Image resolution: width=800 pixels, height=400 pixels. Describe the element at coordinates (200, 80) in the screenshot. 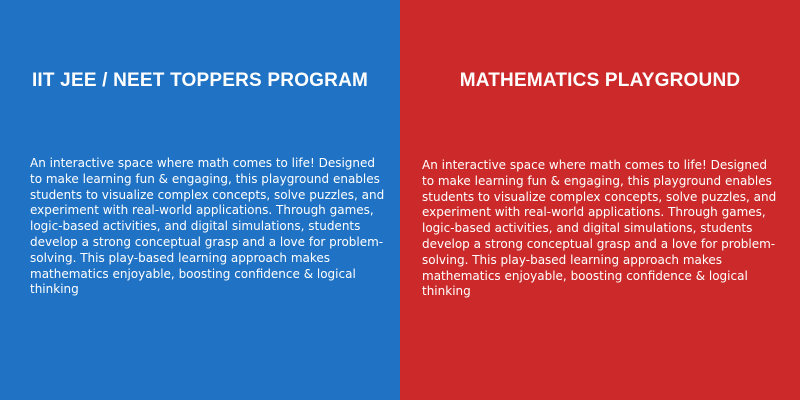

I see `left-panel-title: IIT JEE / NEET TOPPERS PROGRAM` at that location.